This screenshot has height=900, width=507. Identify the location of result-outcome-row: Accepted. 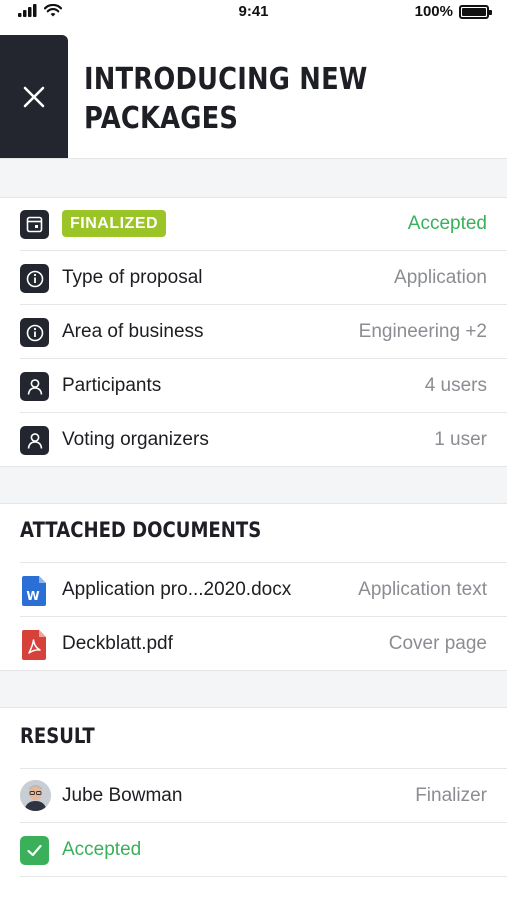
(253, 850).